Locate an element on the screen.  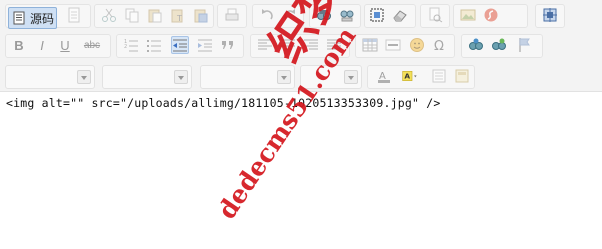
template-button is located at coordinates (462, 76).